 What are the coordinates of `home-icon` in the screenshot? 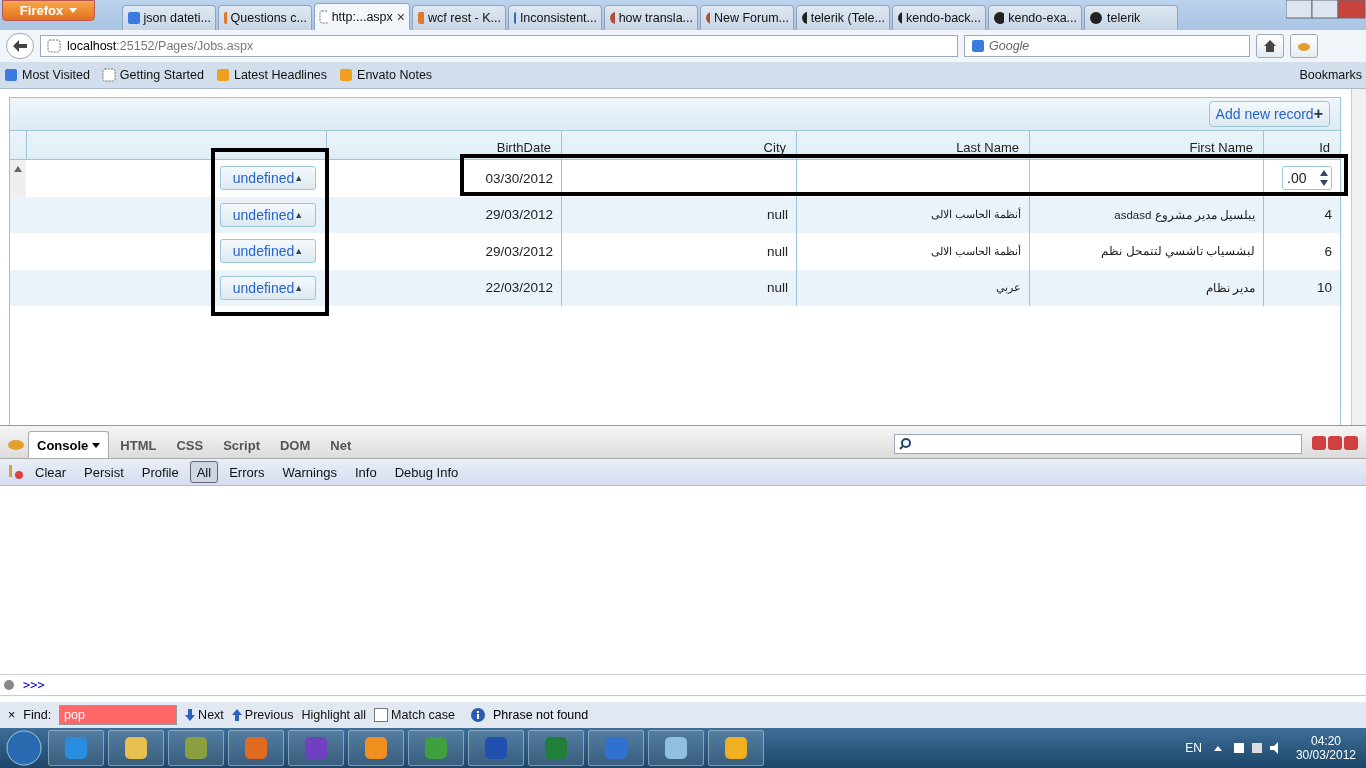 It's located at (1270, 46).